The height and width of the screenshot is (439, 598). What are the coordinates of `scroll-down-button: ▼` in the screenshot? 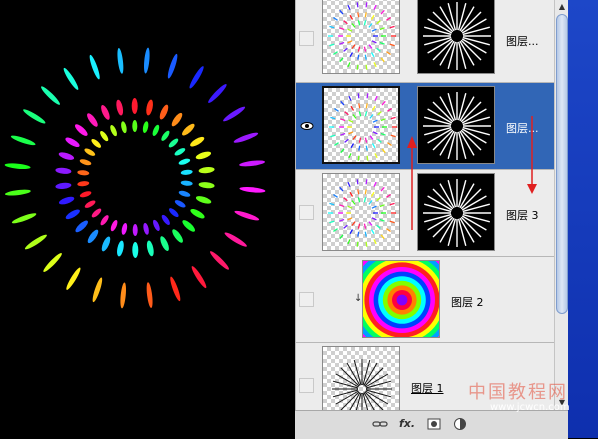 It's located at (562, 403).